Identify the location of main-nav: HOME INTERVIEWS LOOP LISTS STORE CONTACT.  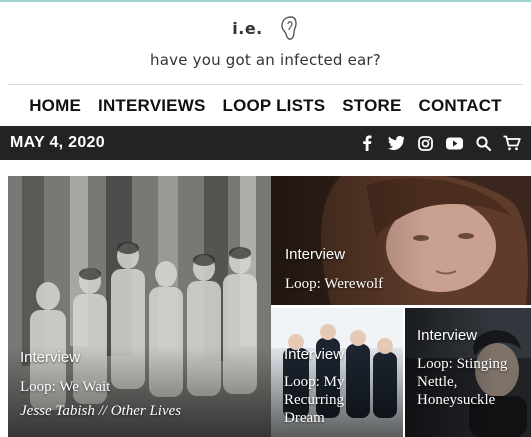
(265, 106).